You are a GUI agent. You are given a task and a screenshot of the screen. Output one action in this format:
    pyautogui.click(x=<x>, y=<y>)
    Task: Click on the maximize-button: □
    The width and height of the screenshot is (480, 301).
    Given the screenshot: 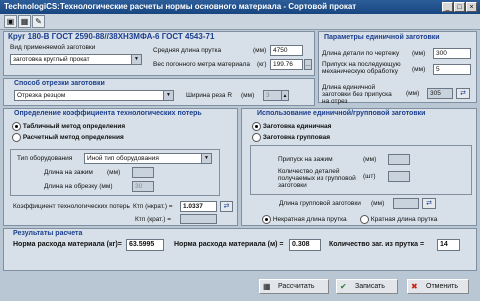 What is the action you would take?
    pyautogui.click(x=459, y=7)
    